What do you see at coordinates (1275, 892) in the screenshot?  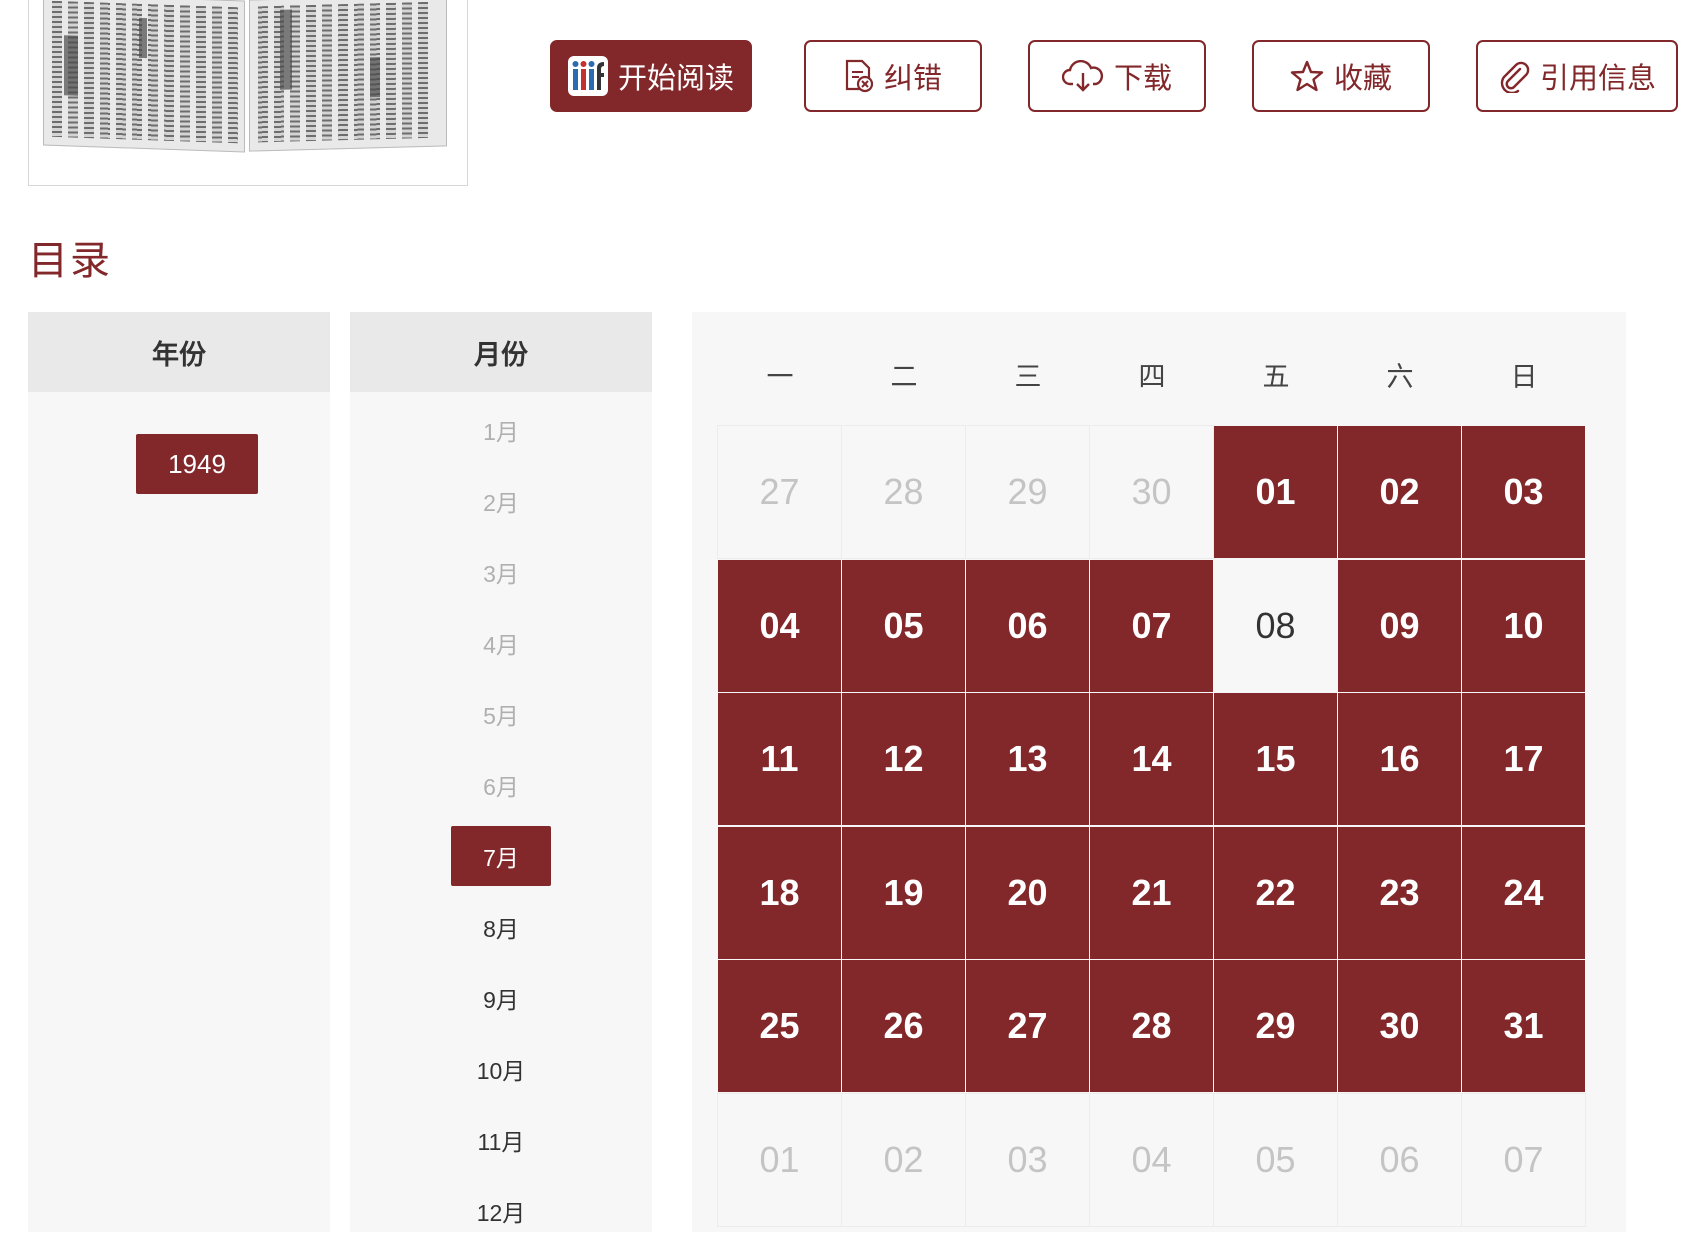 I see `calendar-day: 22` at bounding box center [1275, 892].